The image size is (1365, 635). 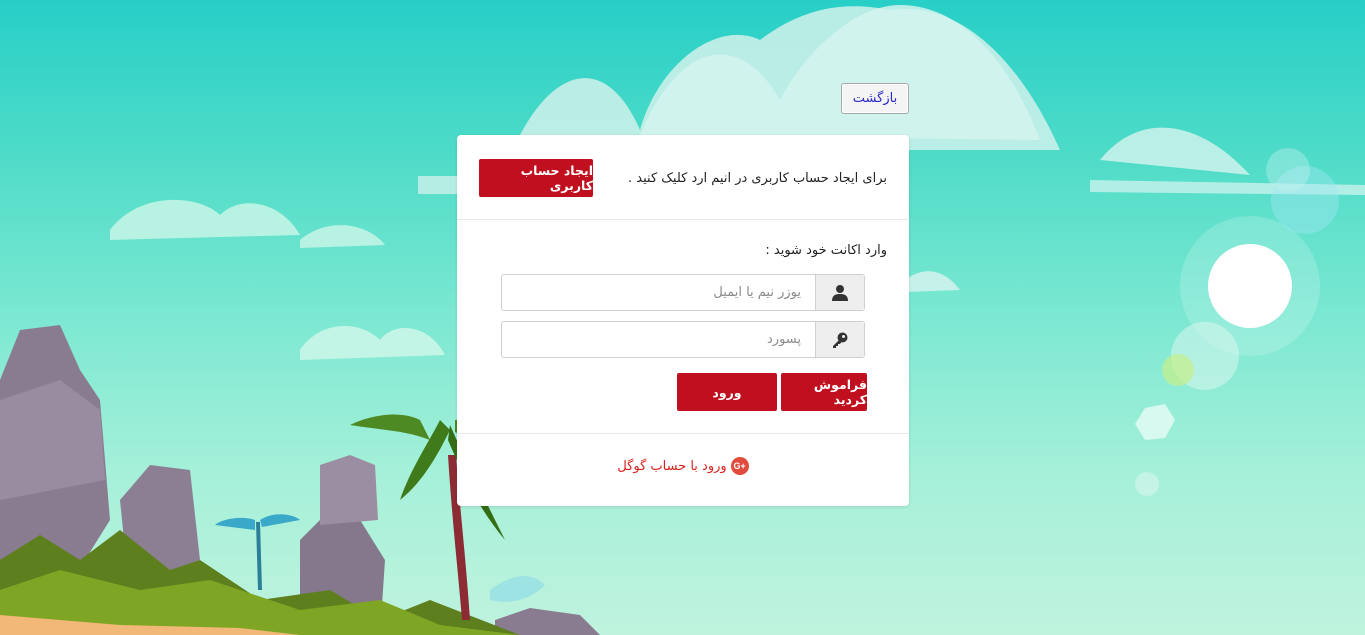 I want to click on google-plus-icon: G+, so click(x=739, y=466).